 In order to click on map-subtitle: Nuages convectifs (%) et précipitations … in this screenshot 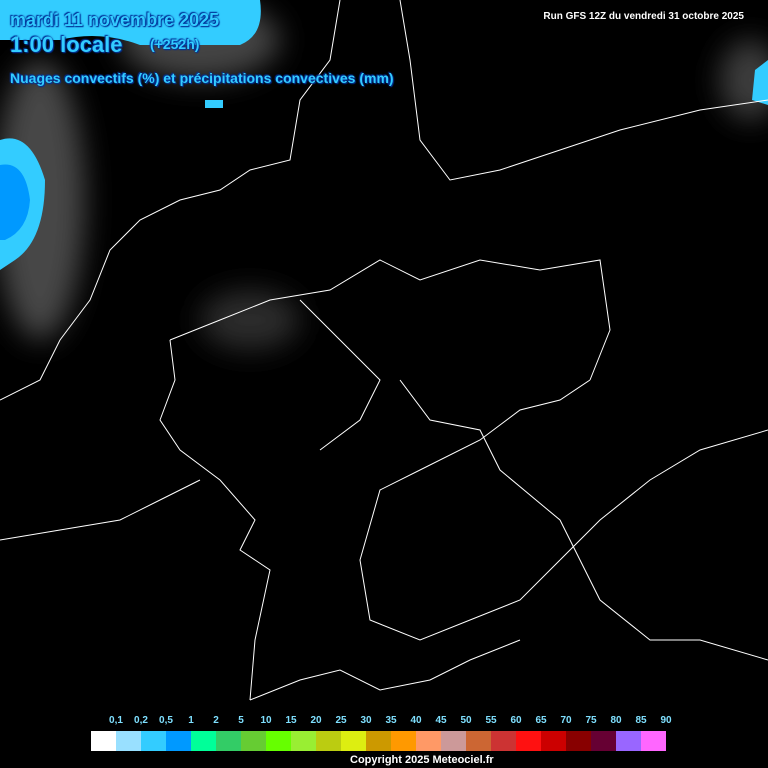, I will do `click(202, 78)`.